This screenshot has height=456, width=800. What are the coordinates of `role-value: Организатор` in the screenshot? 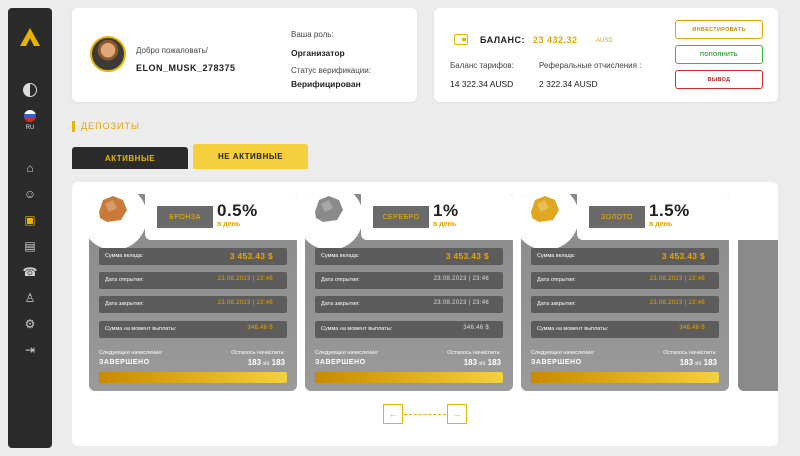 It's located at (318, 53).